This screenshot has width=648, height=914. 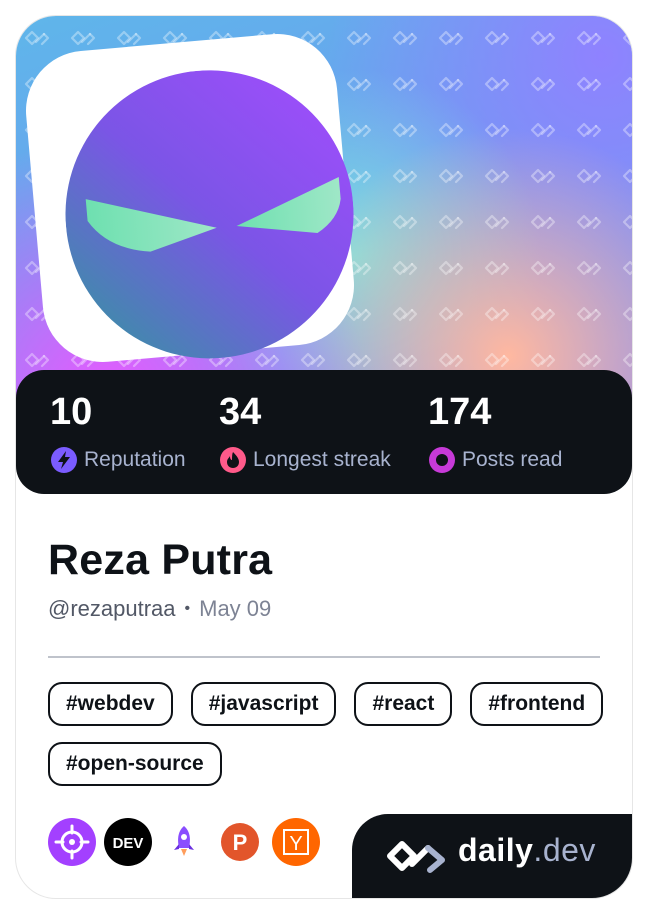 What do you see at coordinates (322, 459) in the screenshot?
I see `longest-streak-label: Longest streak` at bounding box center [322, 459].